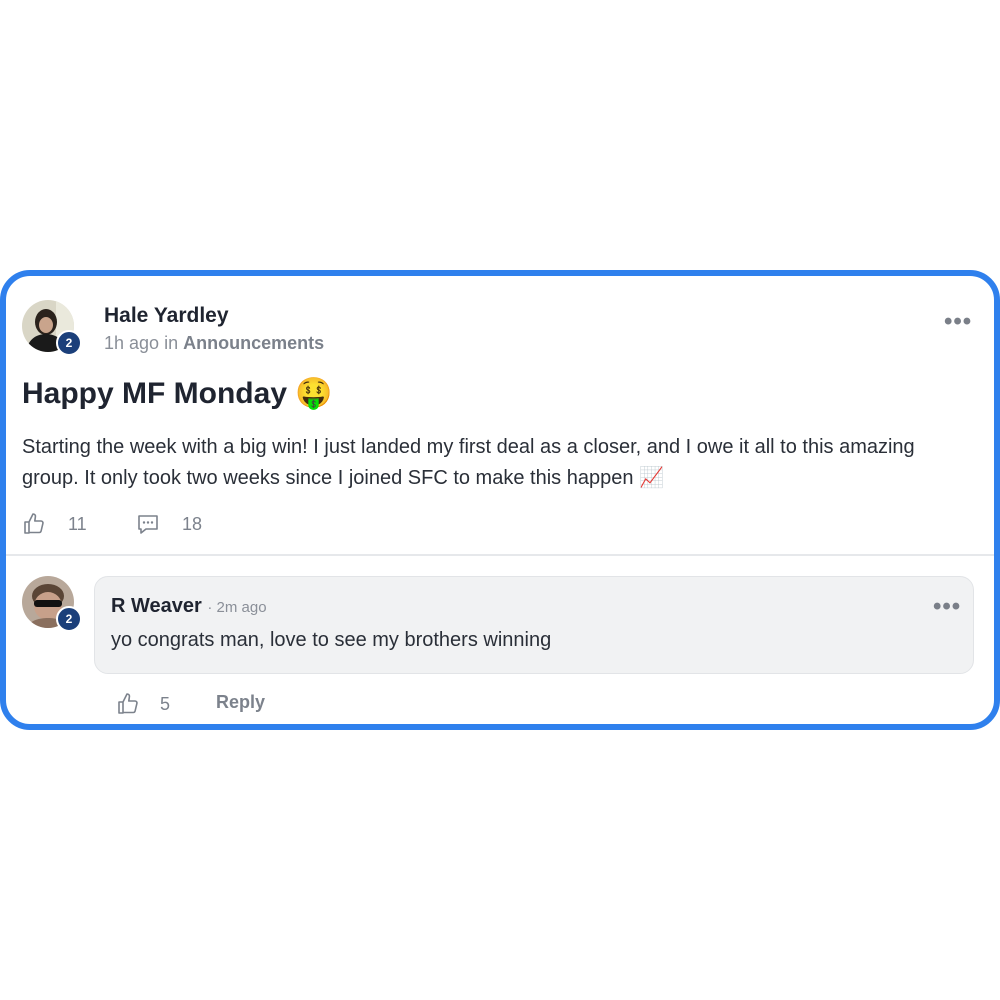 The image size is (1000, 1000). I want to click on comment-header: R Weaver · 2m ago, so click(189, 606).